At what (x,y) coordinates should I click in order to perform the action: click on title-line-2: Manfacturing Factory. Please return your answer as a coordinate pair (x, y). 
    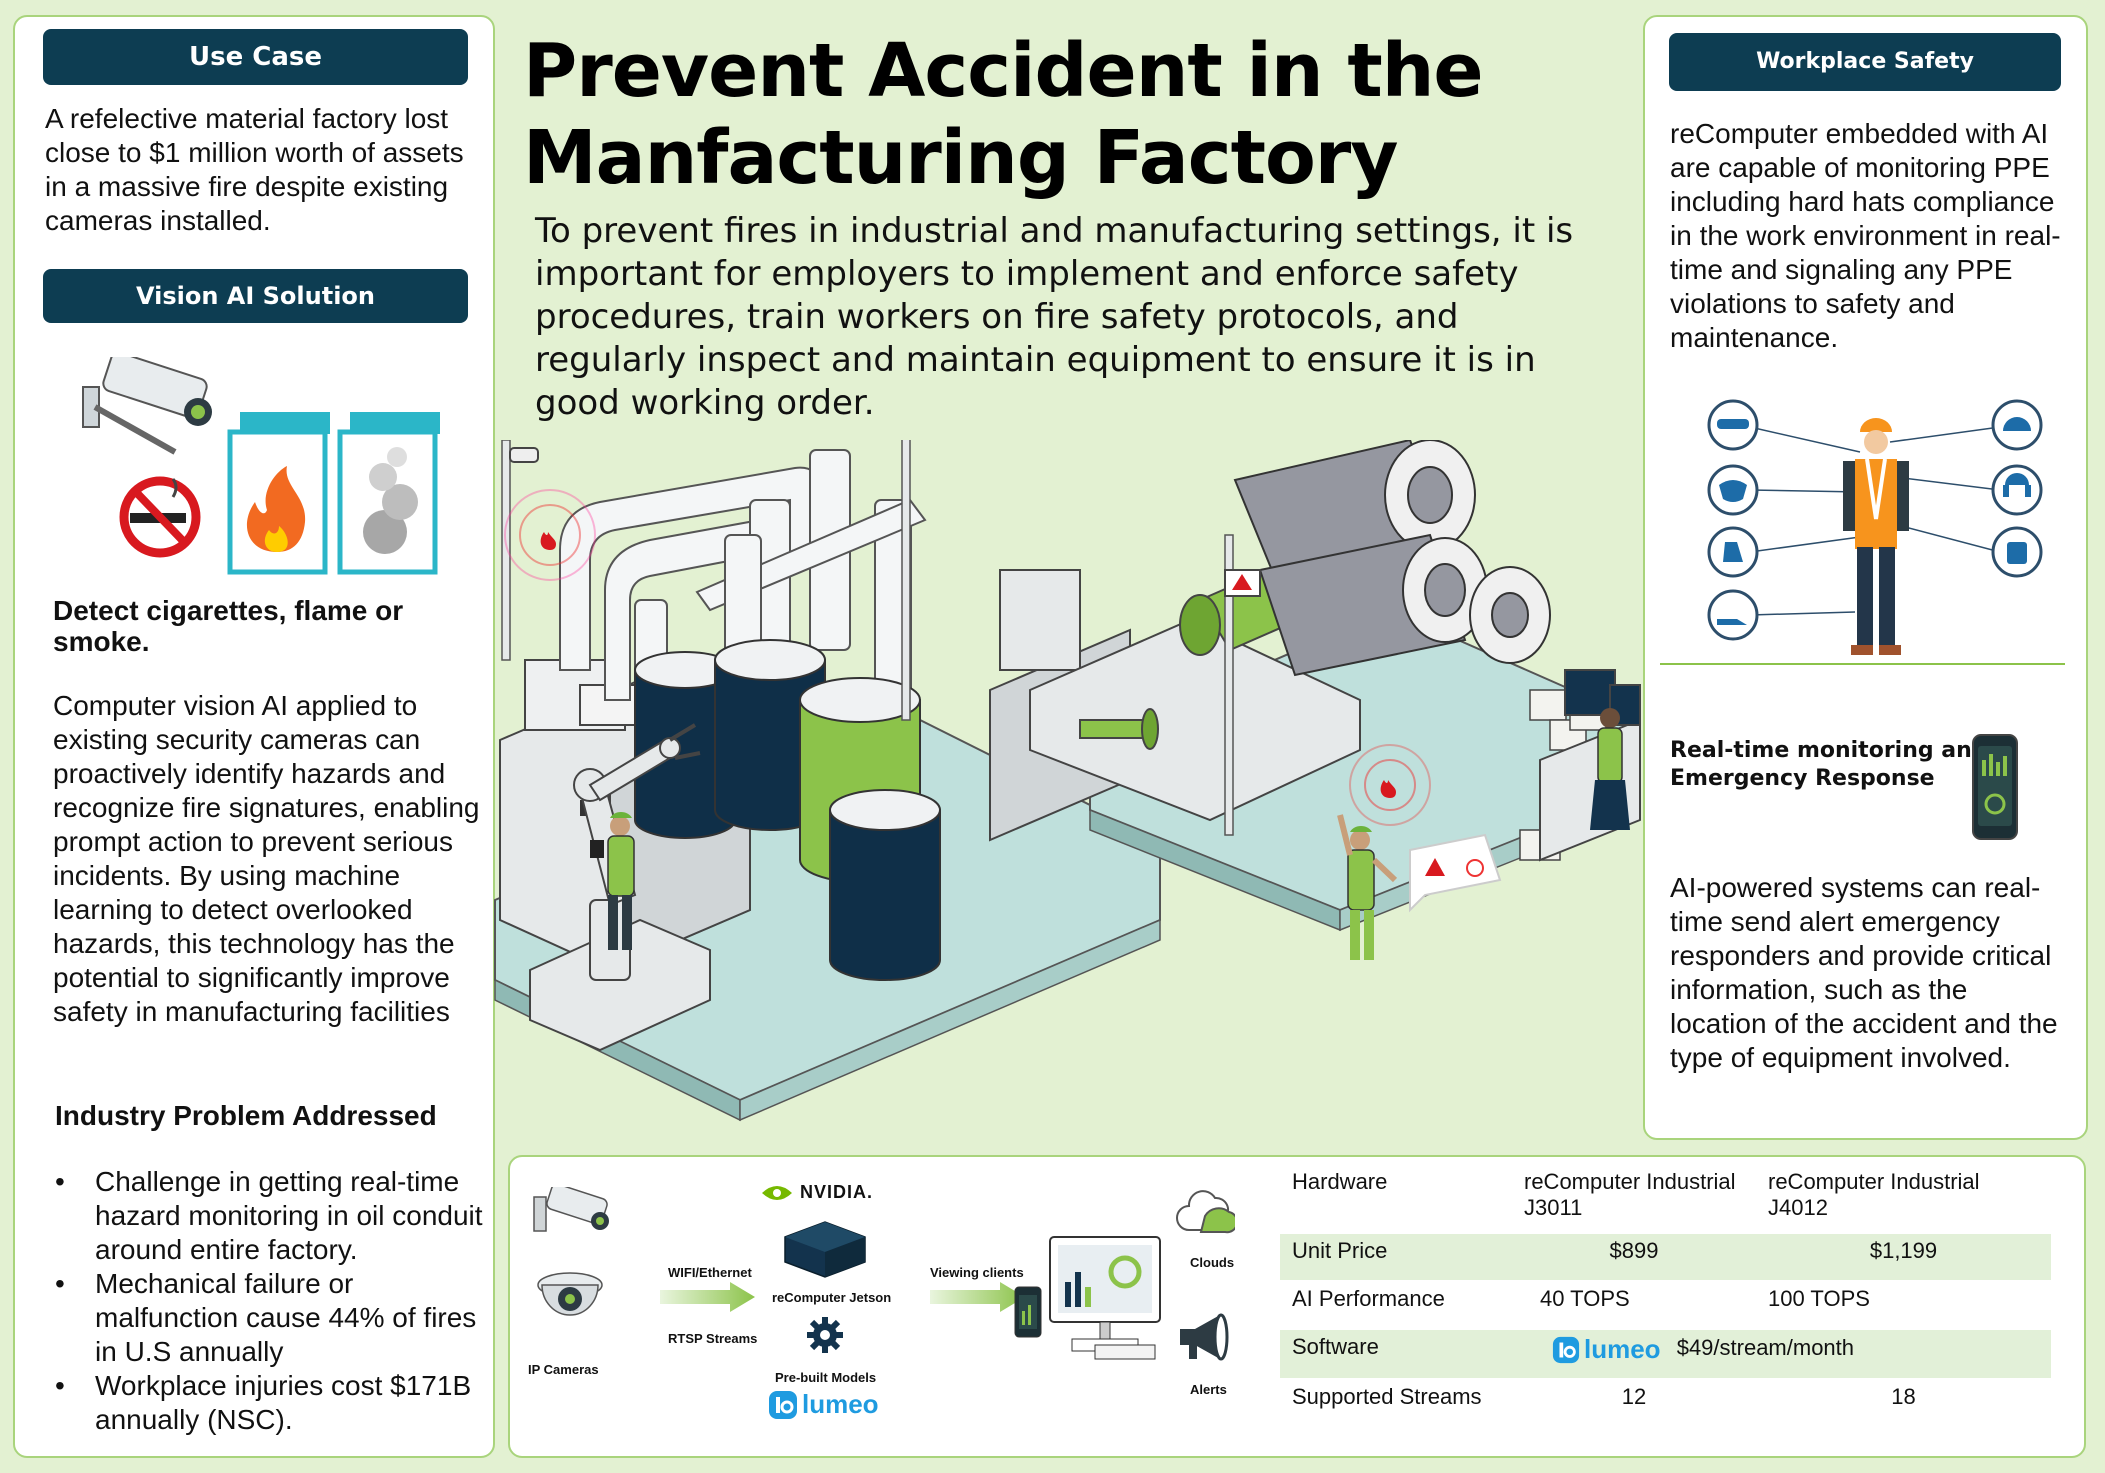
    Looking at the image, I should click on (961, 158).